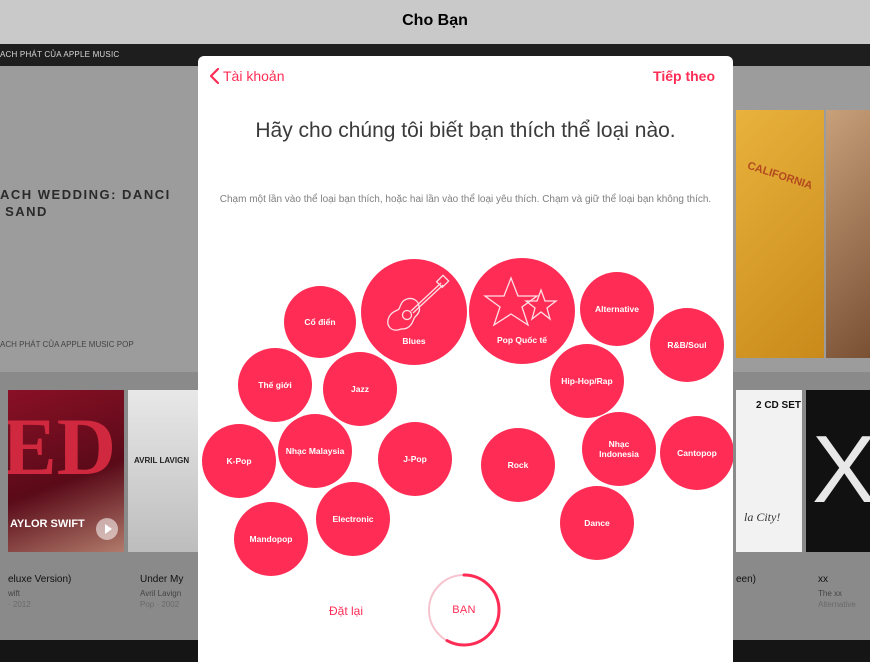  What do you see at coordinates (746, 579) in the screenshot?
I see `album-cd-title: een)` at bounding box center [746, 579].